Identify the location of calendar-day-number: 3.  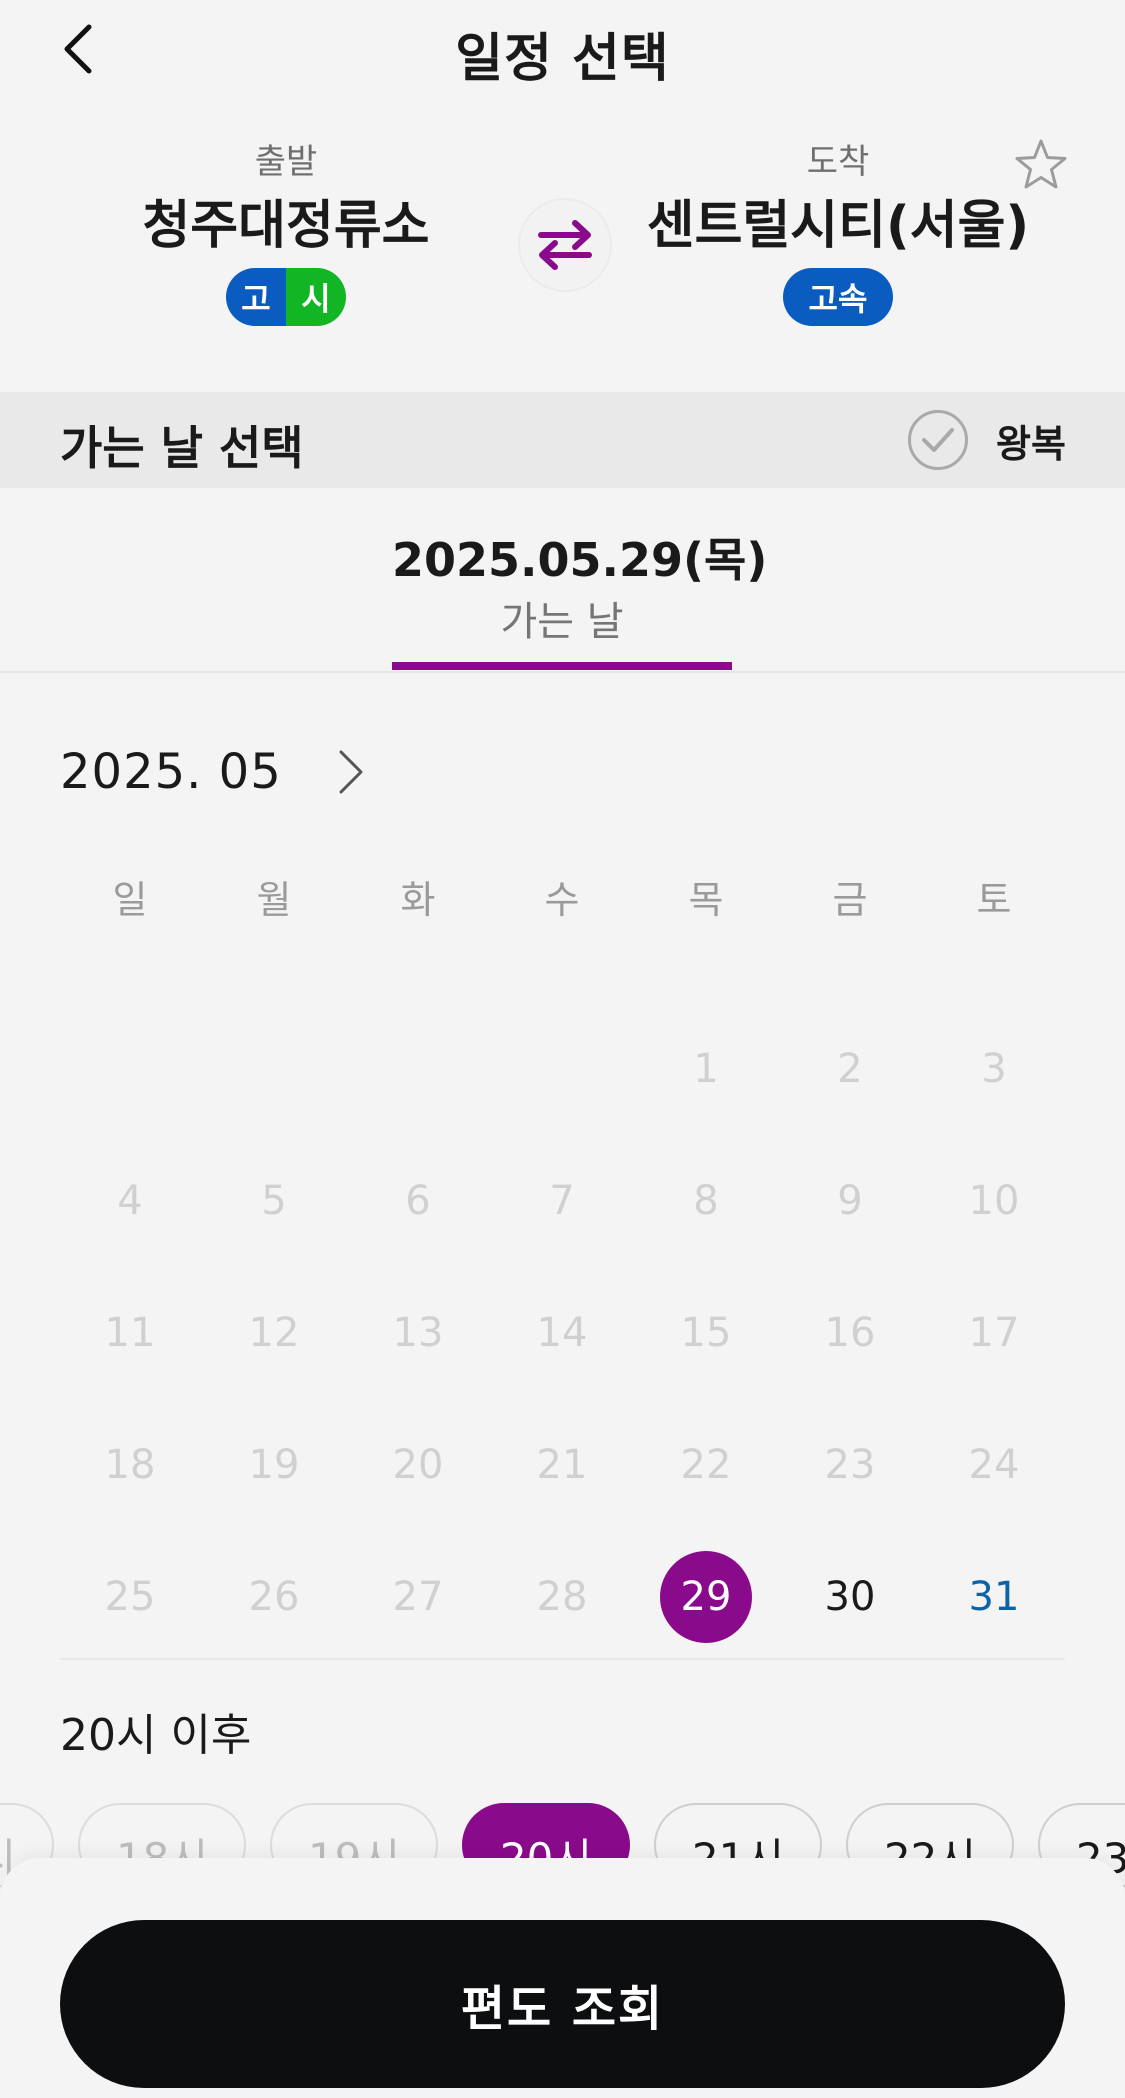
(994, 1069).